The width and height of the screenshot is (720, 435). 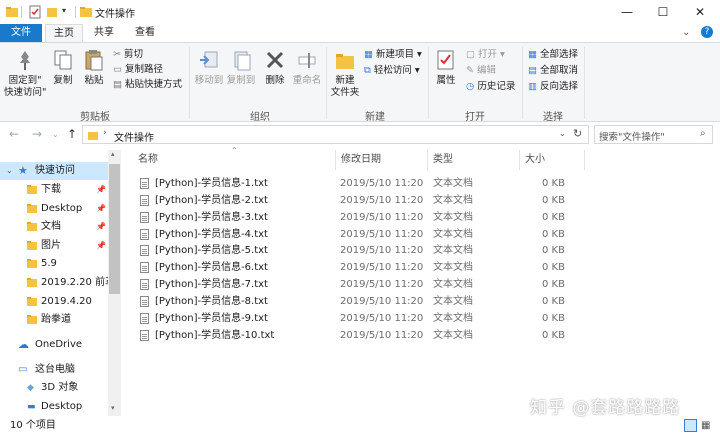 What do you see at coordinates (553, 71) in the screenshot?
I see `select-none-button: ▤ 全部取消` at bounding box center [553, 71].